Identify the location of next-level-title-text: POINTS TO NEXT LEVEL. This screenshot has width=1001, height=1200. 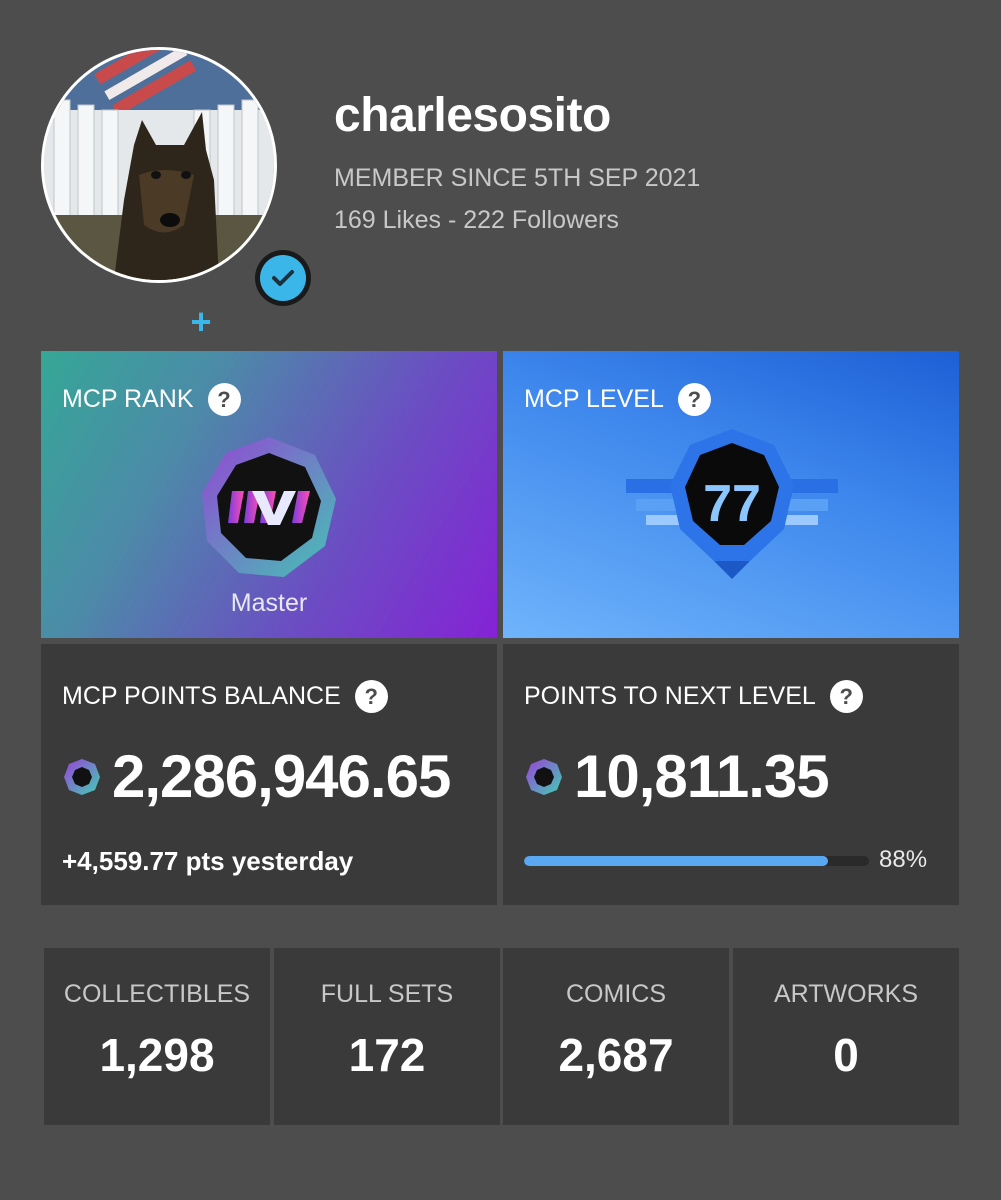
(670, 696).